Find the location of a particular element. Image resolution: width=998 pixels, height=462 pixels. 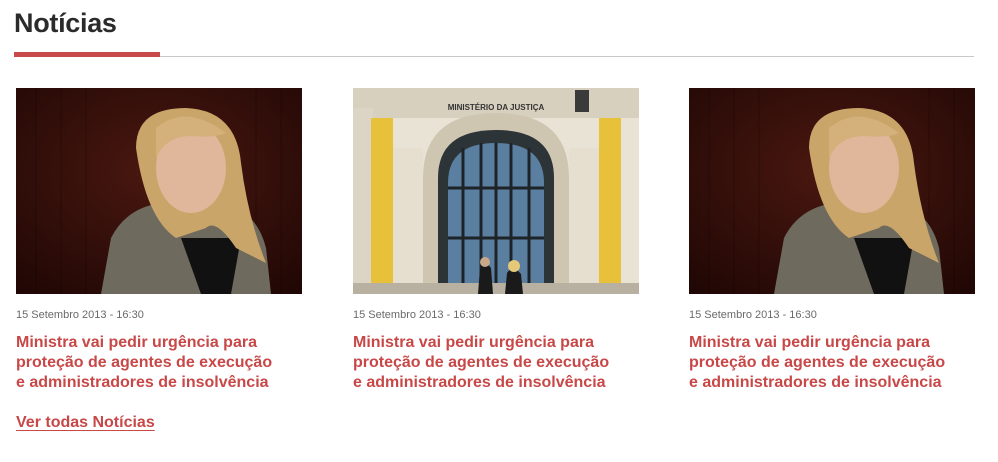

title-accent-bar is located at coordinates (87, 54).